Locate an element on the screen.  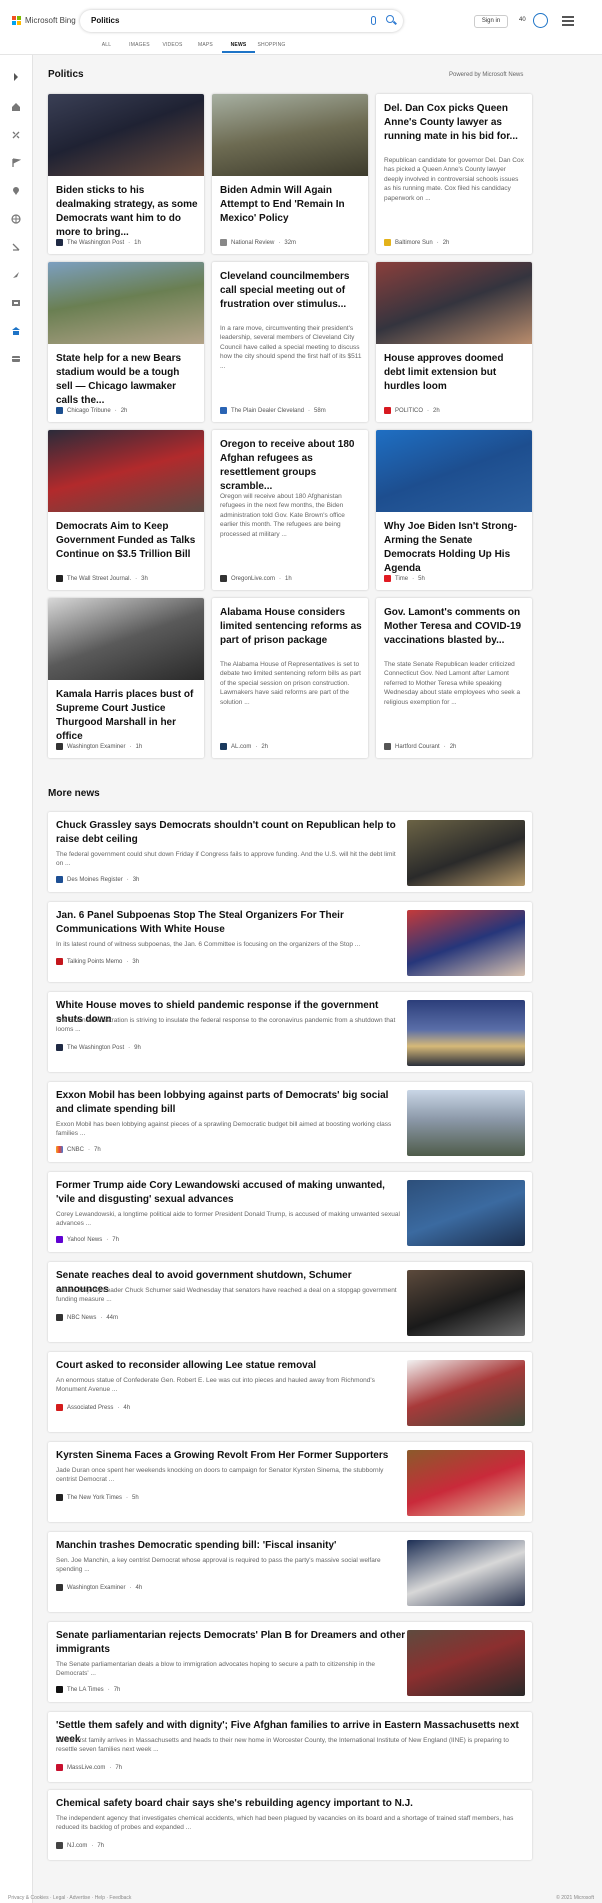
tab-images: IMAGES is located at coordinates (139, 47).